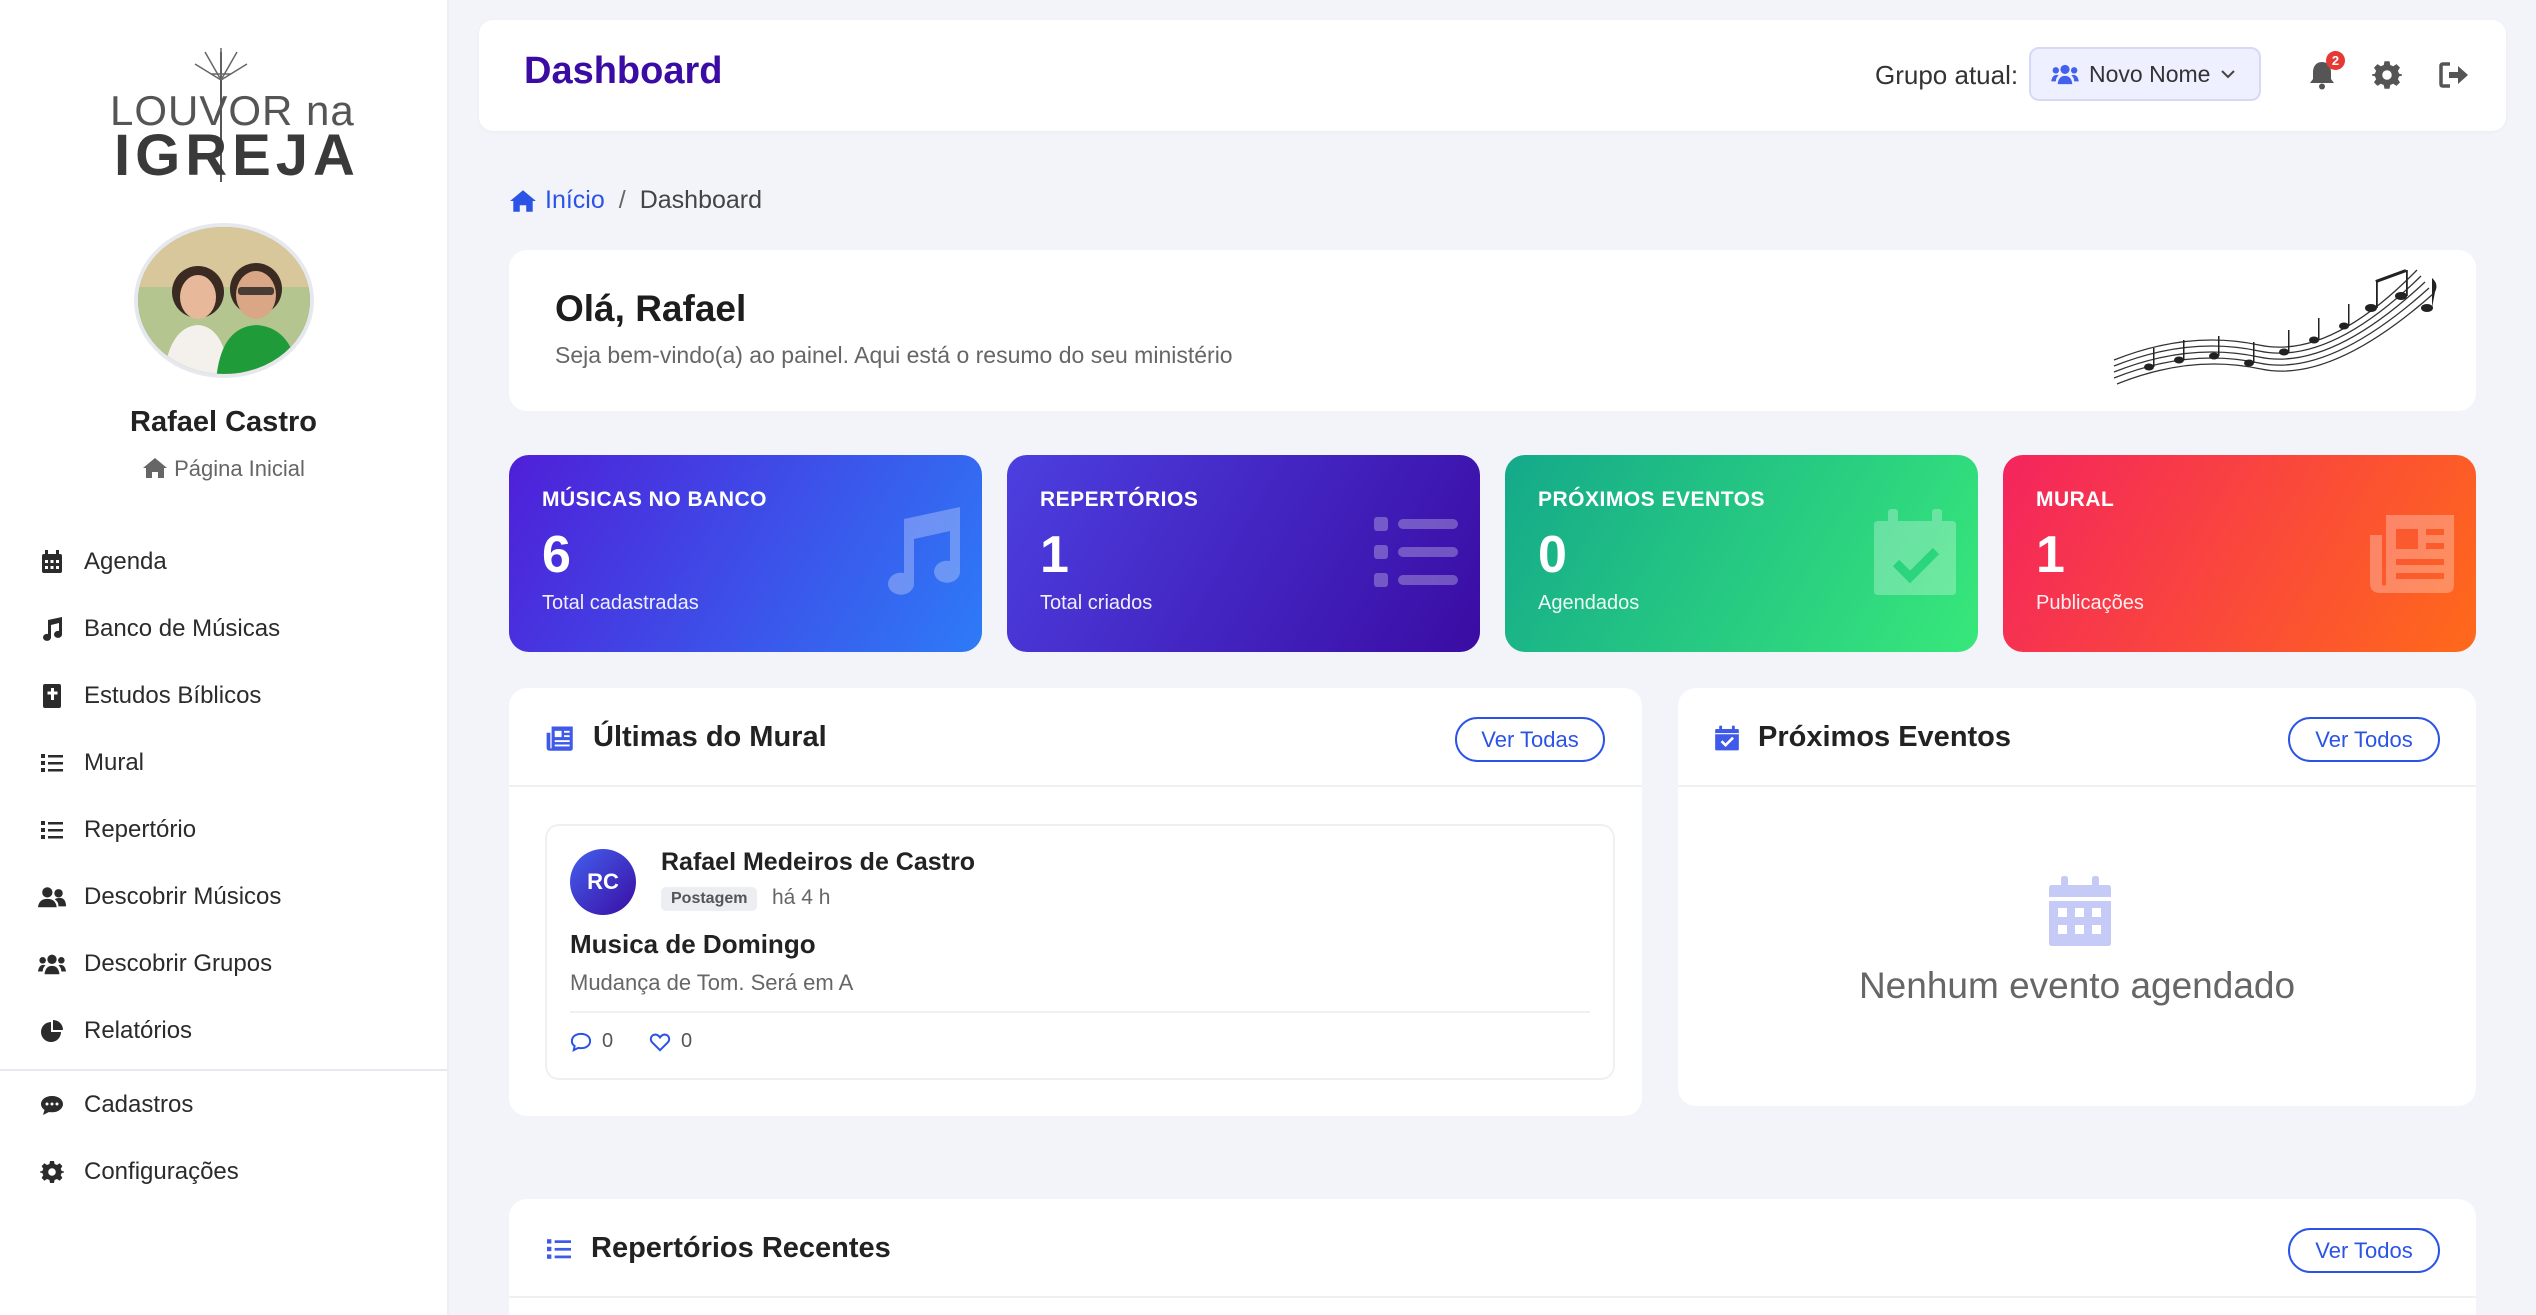 This screenshot has height=1315, width=2536. What do you see at coordinates (801, 897) in the screenshot?
I see `post-time: há 4 h` at bounding box center [801, 897].